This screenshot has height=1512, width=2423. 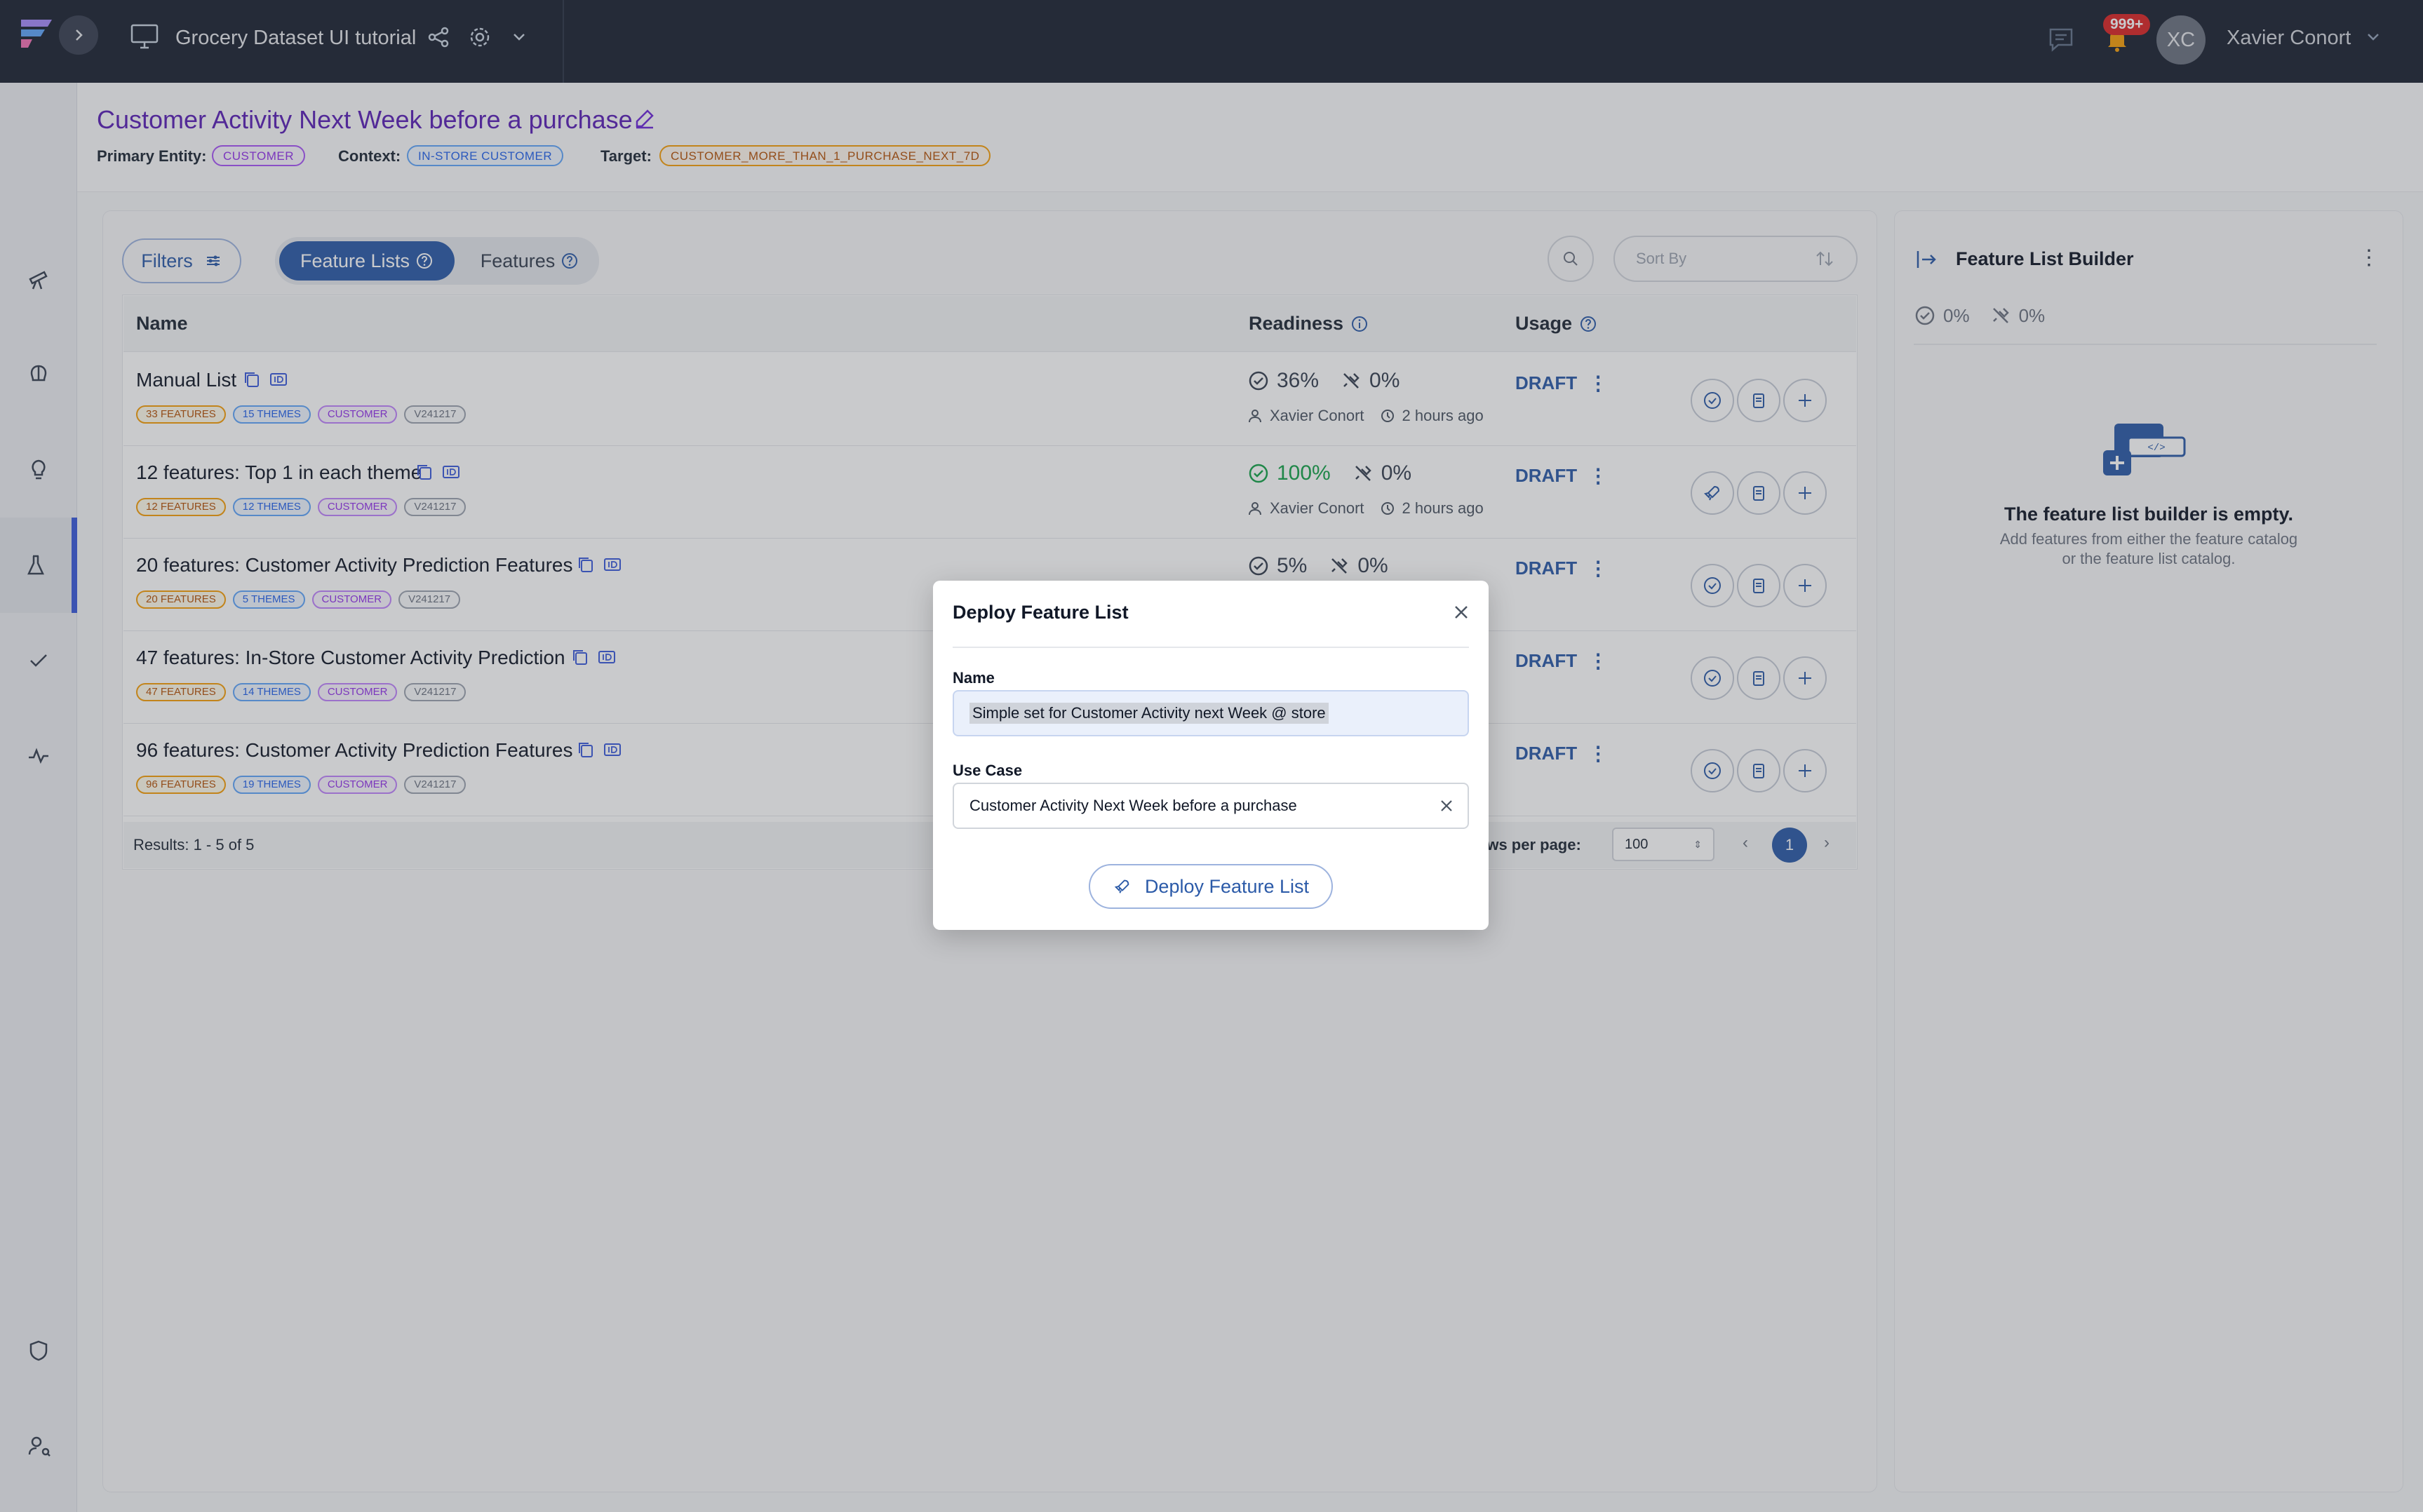 What do you see at coordinates (1041, 612) in the screenshot?
I see `modal-title: Deploy Feature List` at bounding box center [1041, 612].